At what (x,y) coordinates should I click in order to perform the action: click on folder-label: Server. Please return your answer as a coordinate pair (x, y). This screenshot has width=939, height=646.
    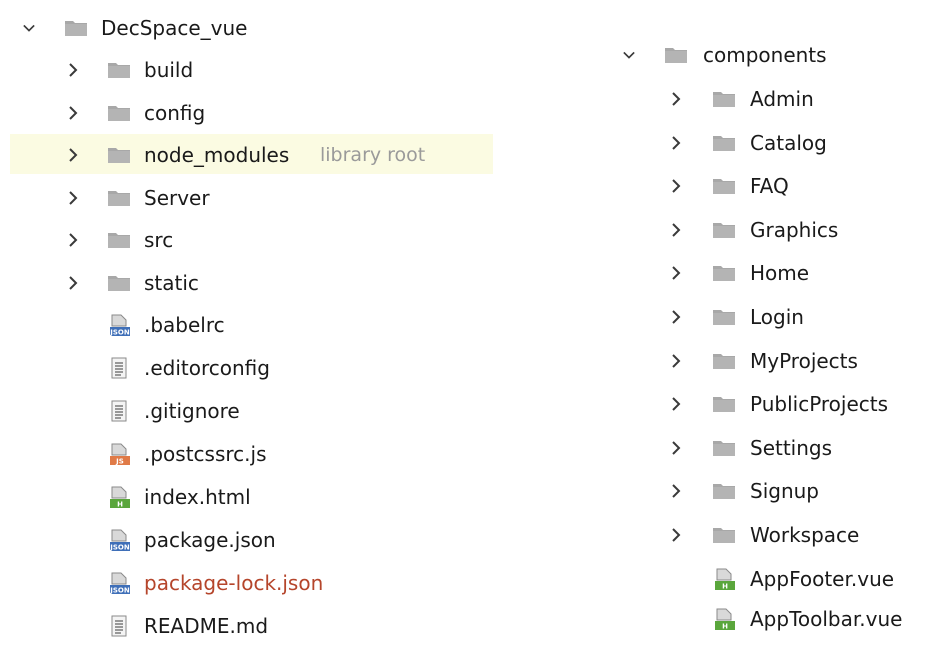
    Looking at the image, I should click on (177, 197).